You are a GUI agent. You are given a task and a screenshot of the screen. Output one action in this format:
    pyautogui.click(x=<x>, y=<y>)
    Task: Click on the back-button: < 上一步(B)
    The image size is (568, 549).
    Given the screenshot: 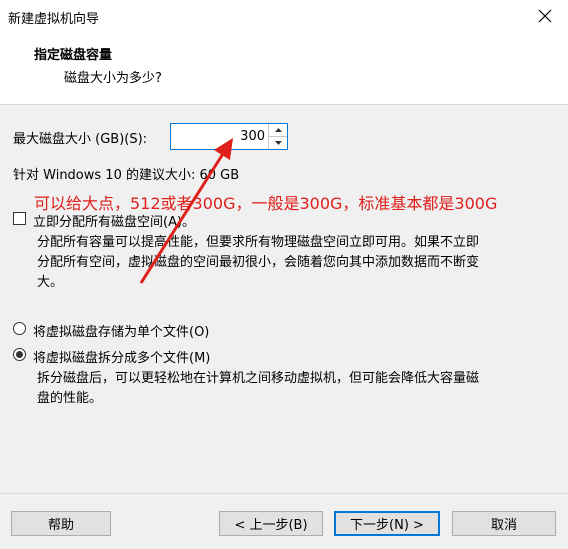 What is the action you would take?
    pyautogui.click(x=271, y=523)
    